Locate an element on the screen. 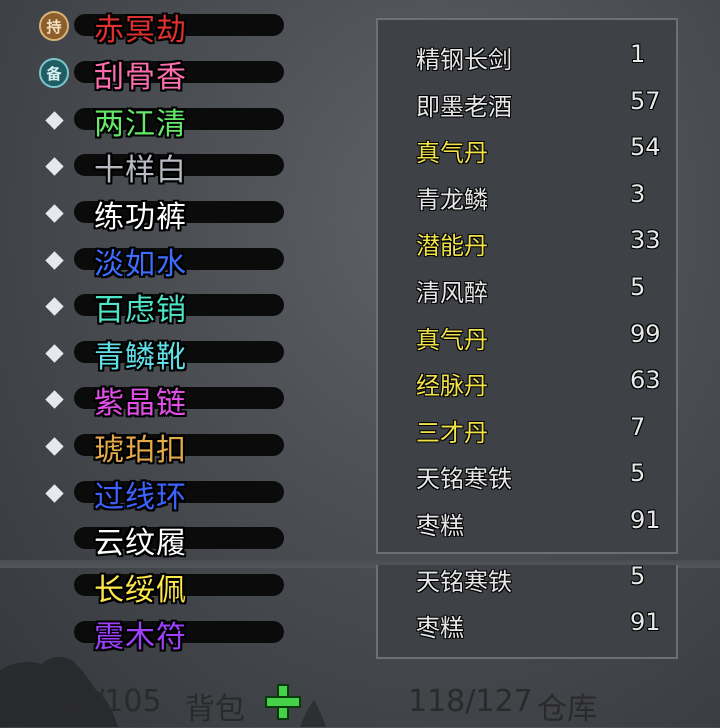 The height and width of the screenshot is (728, 720). held-badge: 持 is located at coordinates (54, 26).